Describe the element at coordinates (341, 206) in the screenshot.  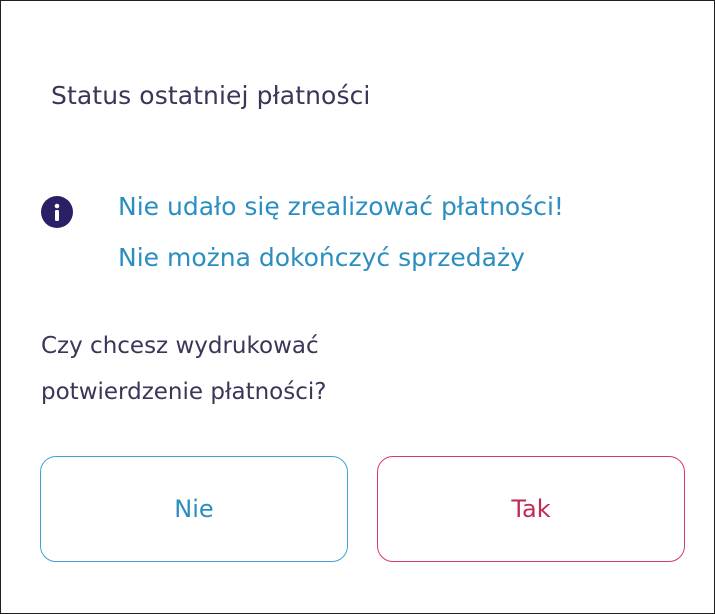
I see `alert-message-line-1: Nie udało się zrealizować płatności!` at that location.